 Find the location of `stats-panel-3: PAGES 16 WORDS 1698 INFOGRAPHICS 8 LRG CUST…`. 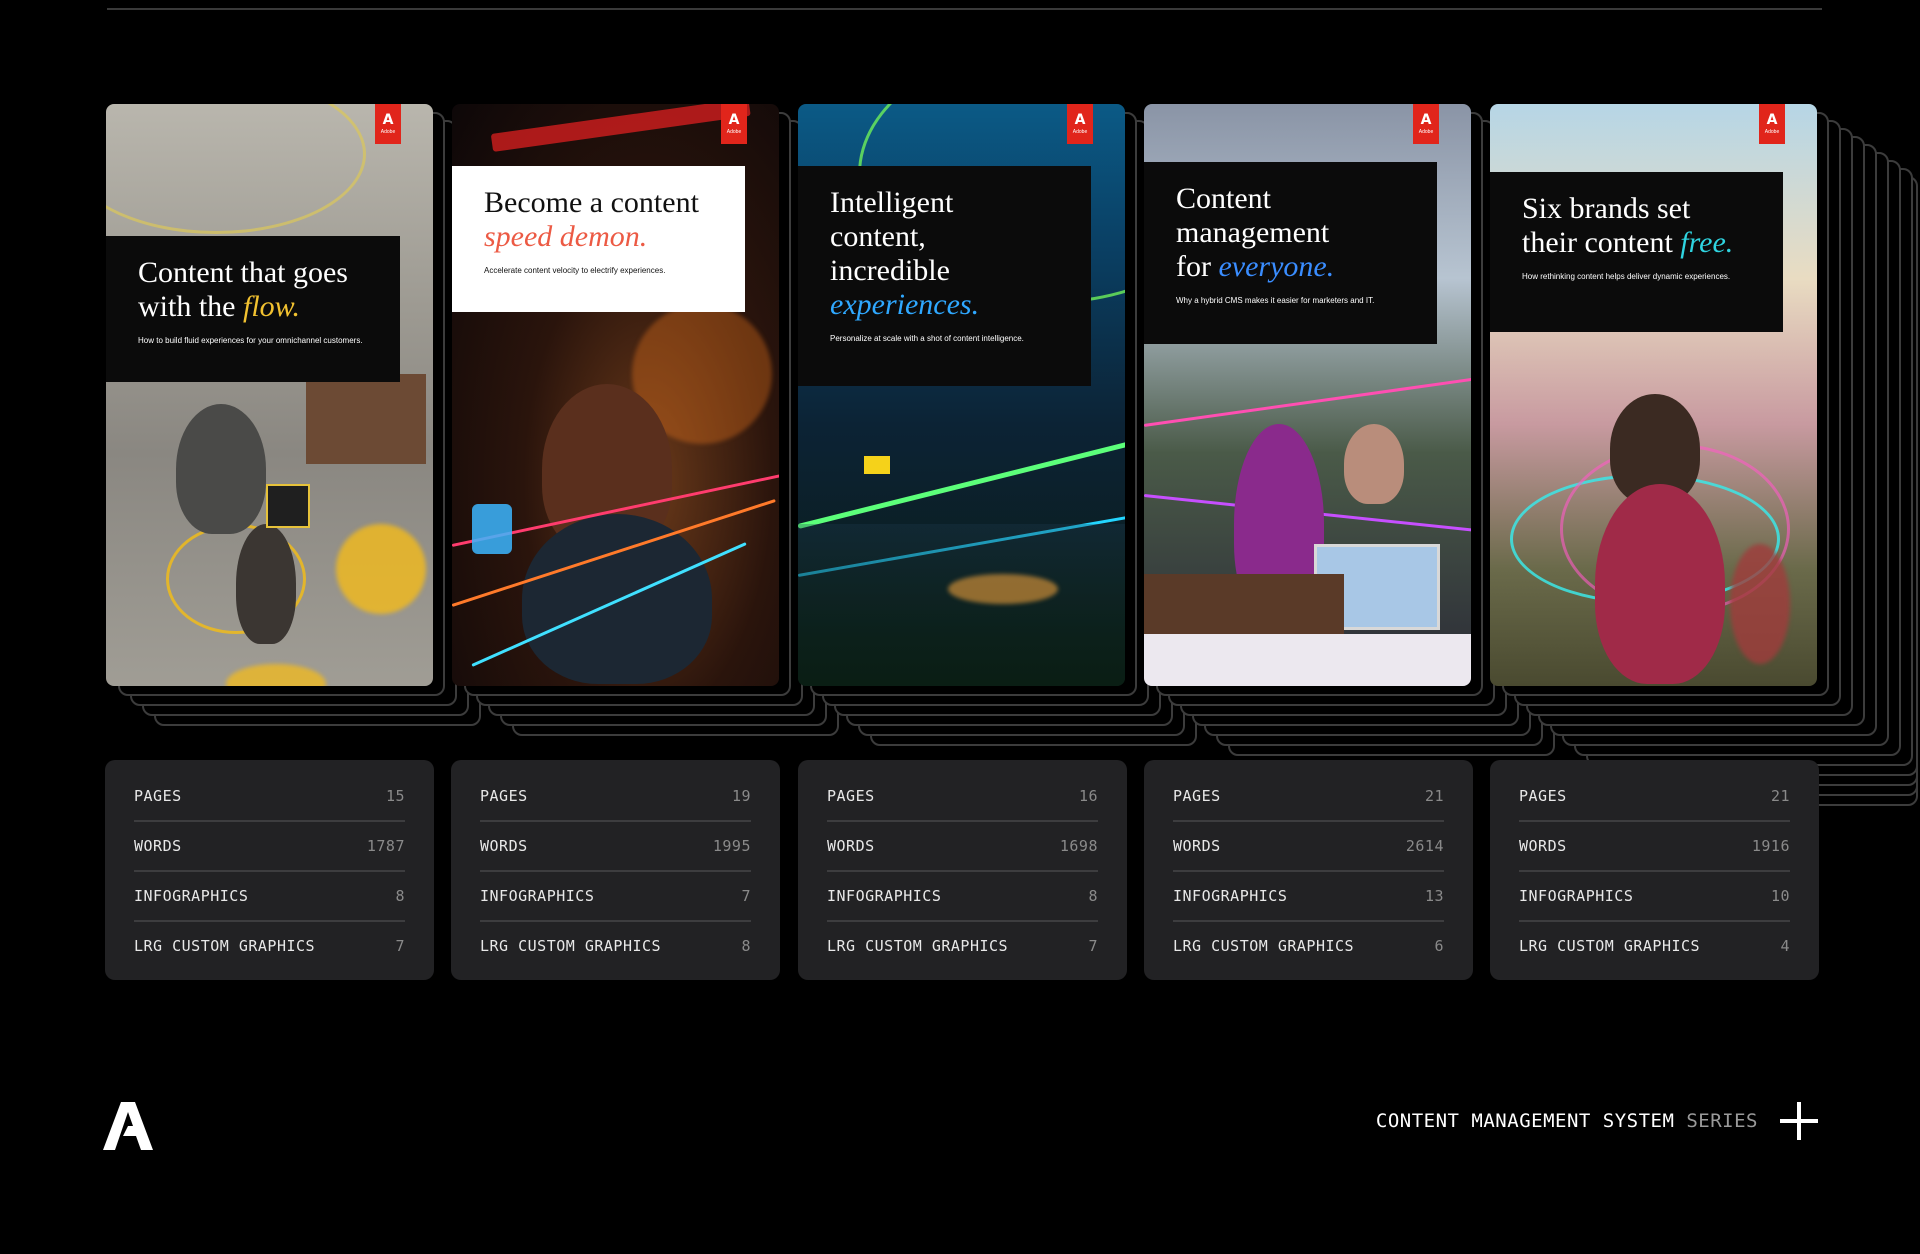

stats-panel-3: PAGES 16 WORDS 1698 INFOGRAPHICS 8 LRG CUST… is located at coordinates (962, 870).